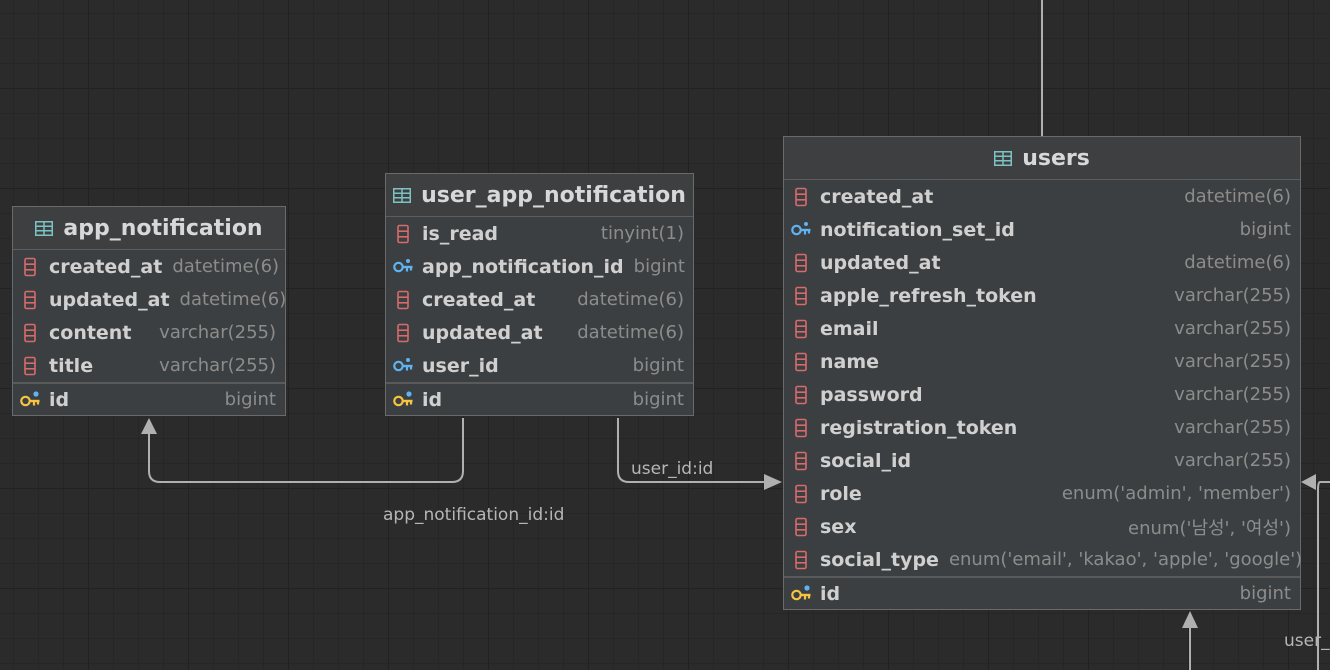 This screenshot has height=670, width=1330. What do you see at coordinates (773, 482) in the screenshot?
I see `arrowhead-user-id` at bounding box center [773, 482].